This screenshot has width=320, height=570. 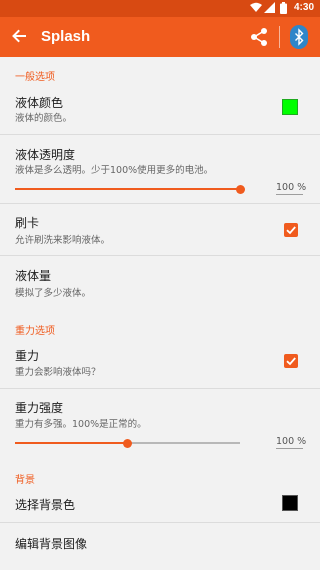 What do you see at coordinates (290, 107) in the screenshot?
I see `liquid-color-swatch` at bounding box center [290, 107].